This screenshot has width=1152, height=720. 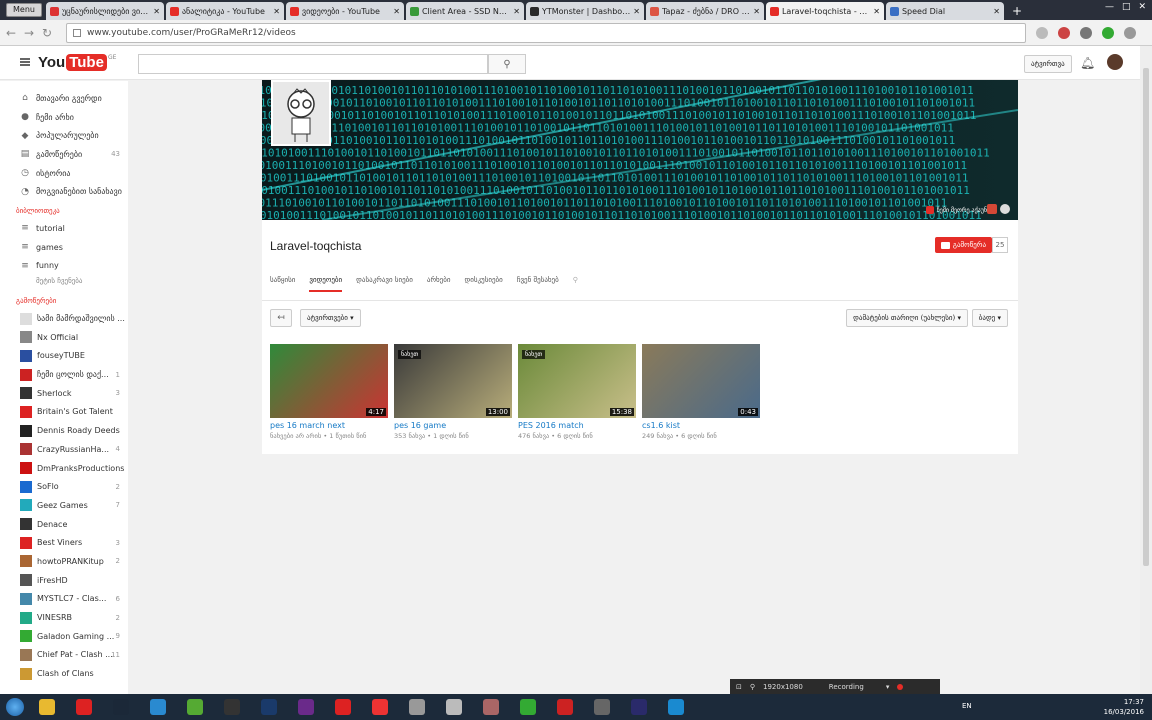 I want to click on forward-icon: →, so click(x=33, y=33).